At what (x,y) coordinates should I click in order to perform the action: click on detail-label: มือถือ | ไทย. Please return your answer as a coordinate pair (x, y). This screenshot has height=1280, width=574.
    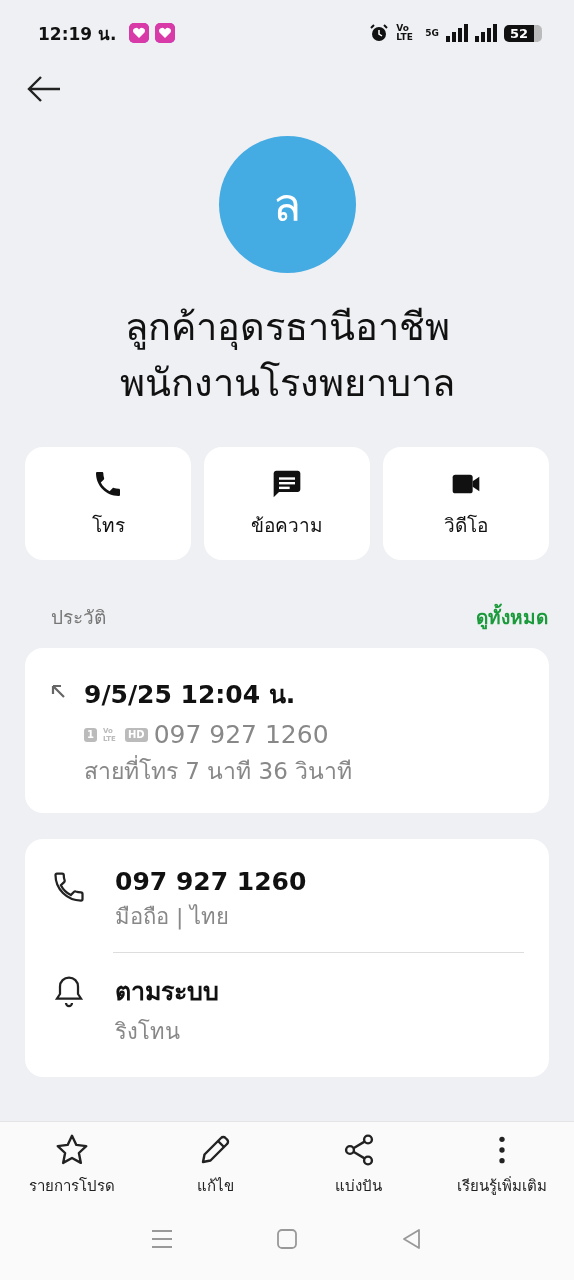
    Looking at the image, I should click on (173, 917).